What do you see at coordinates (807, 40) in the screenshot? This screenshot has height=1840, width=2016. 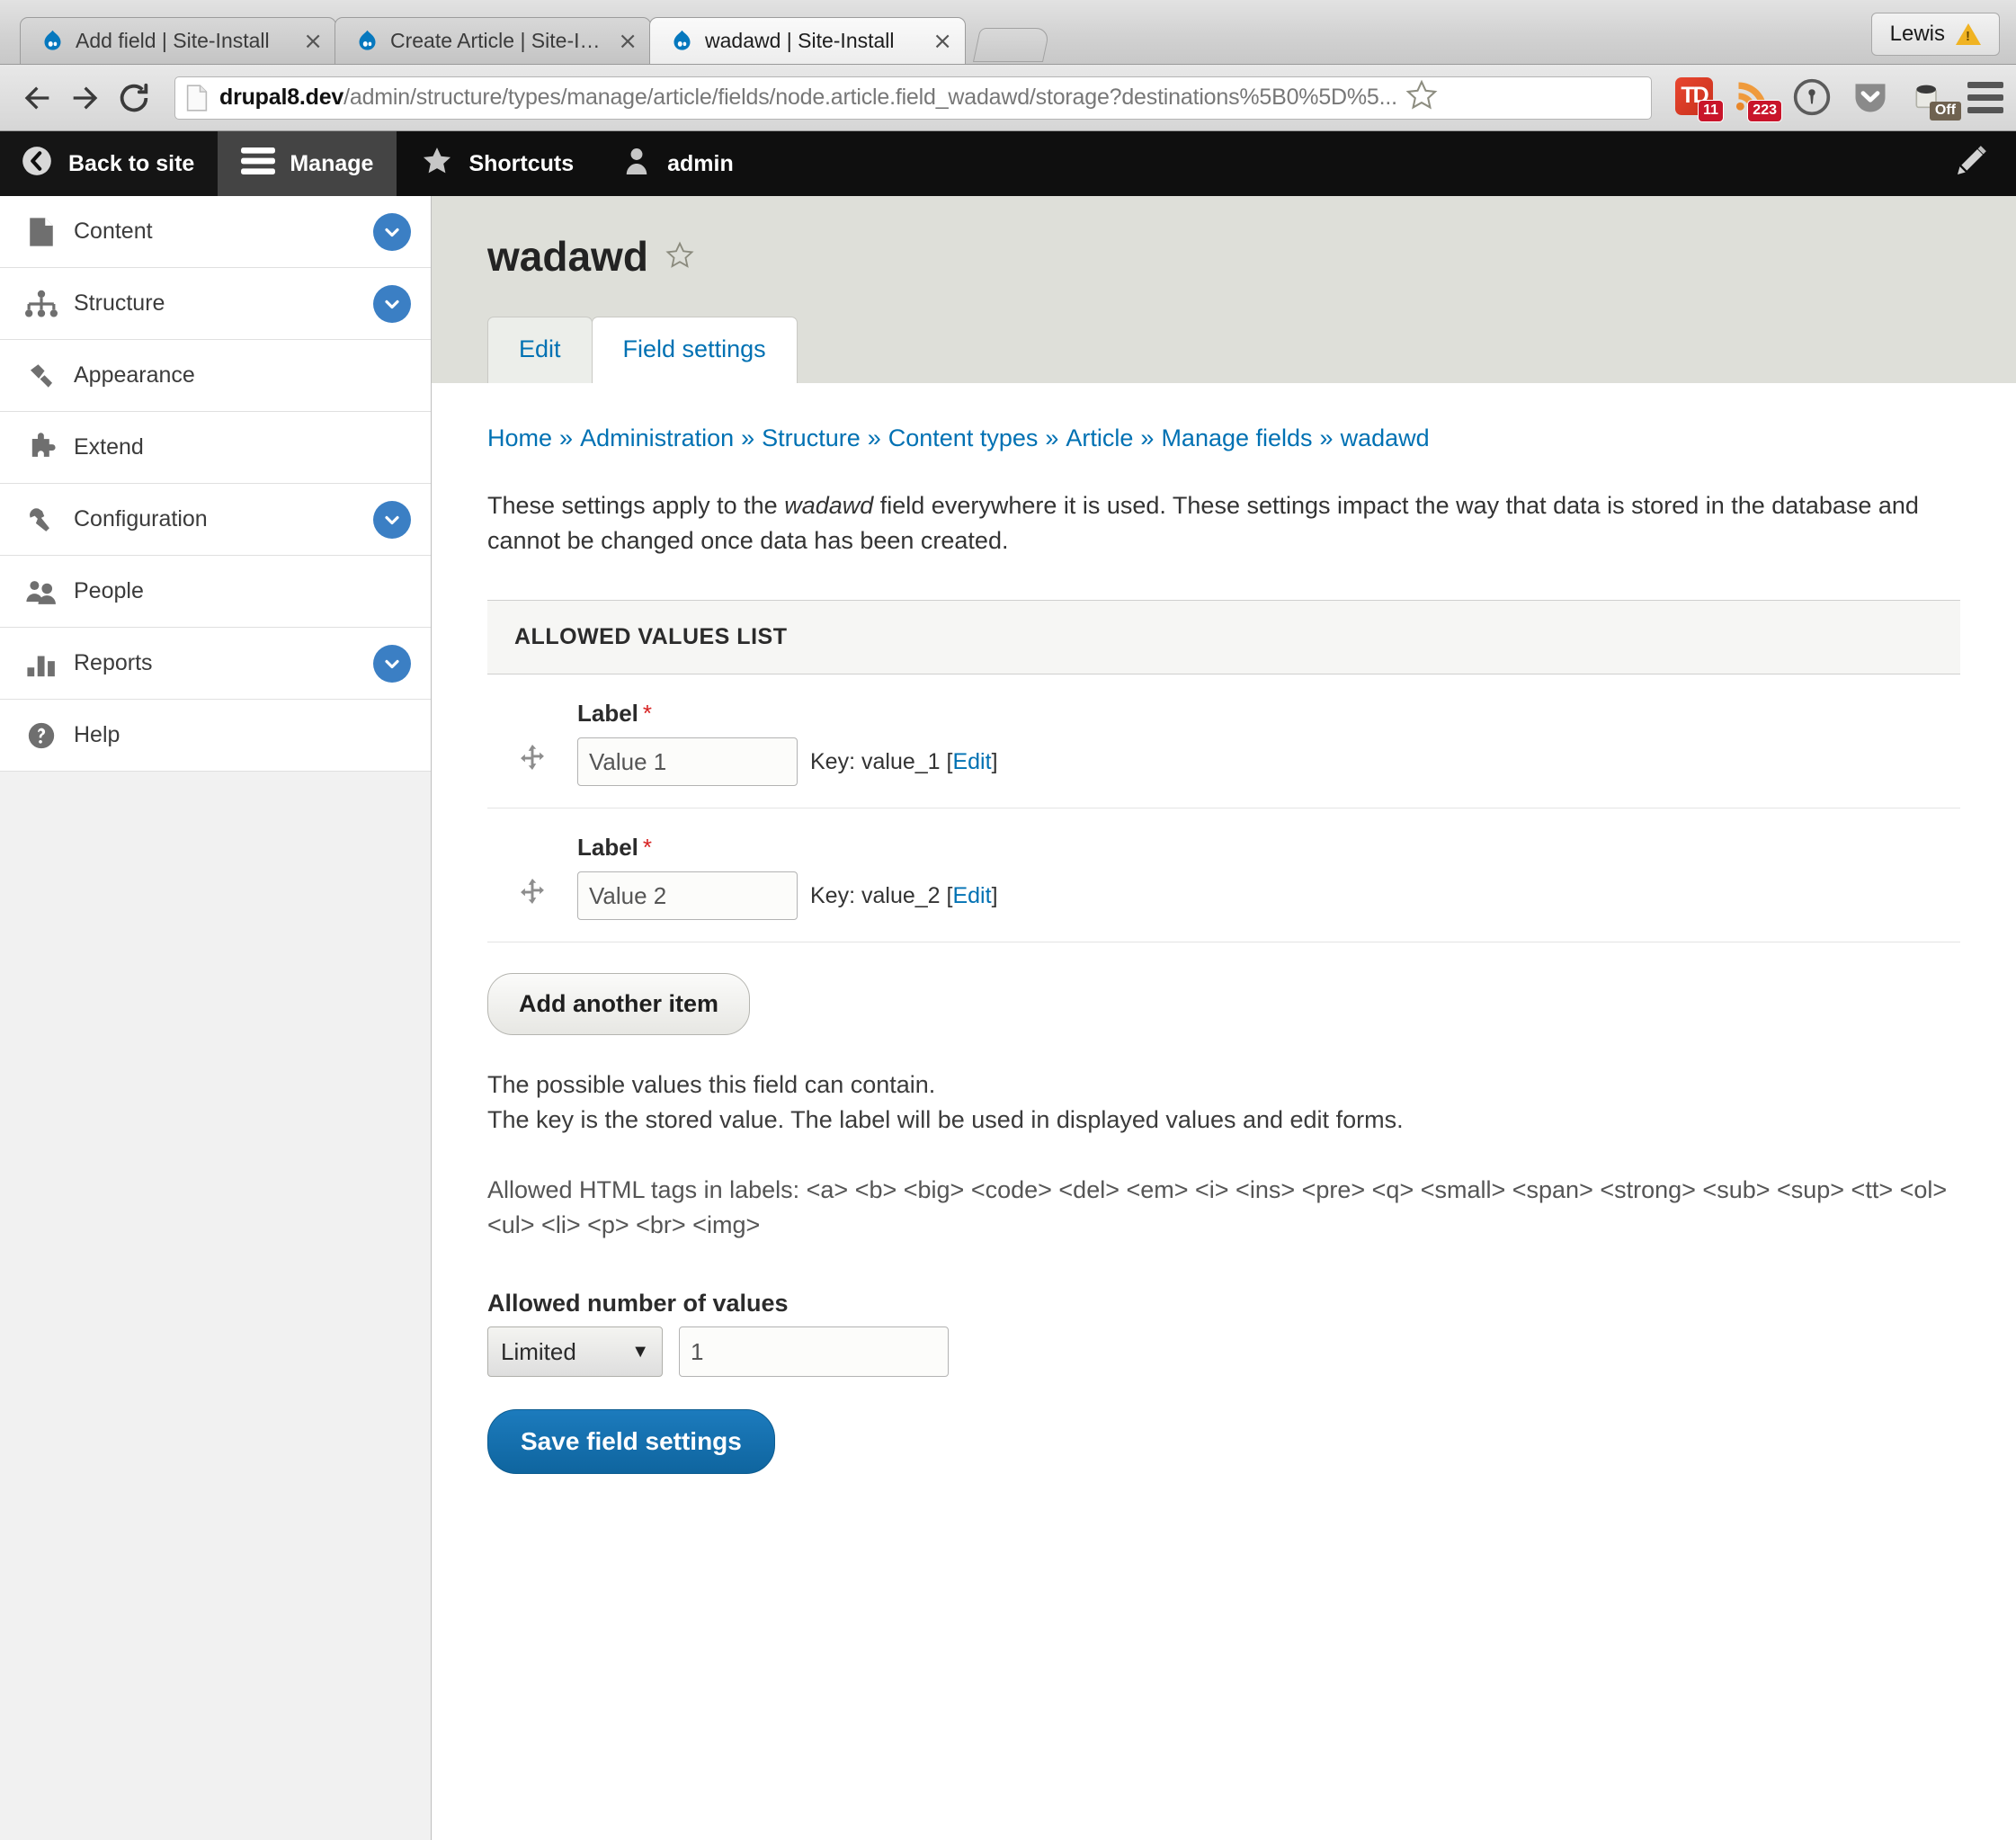 I see `browser-tab-active: wadawd | Site-Install ×` at bounding box center [807, 40].